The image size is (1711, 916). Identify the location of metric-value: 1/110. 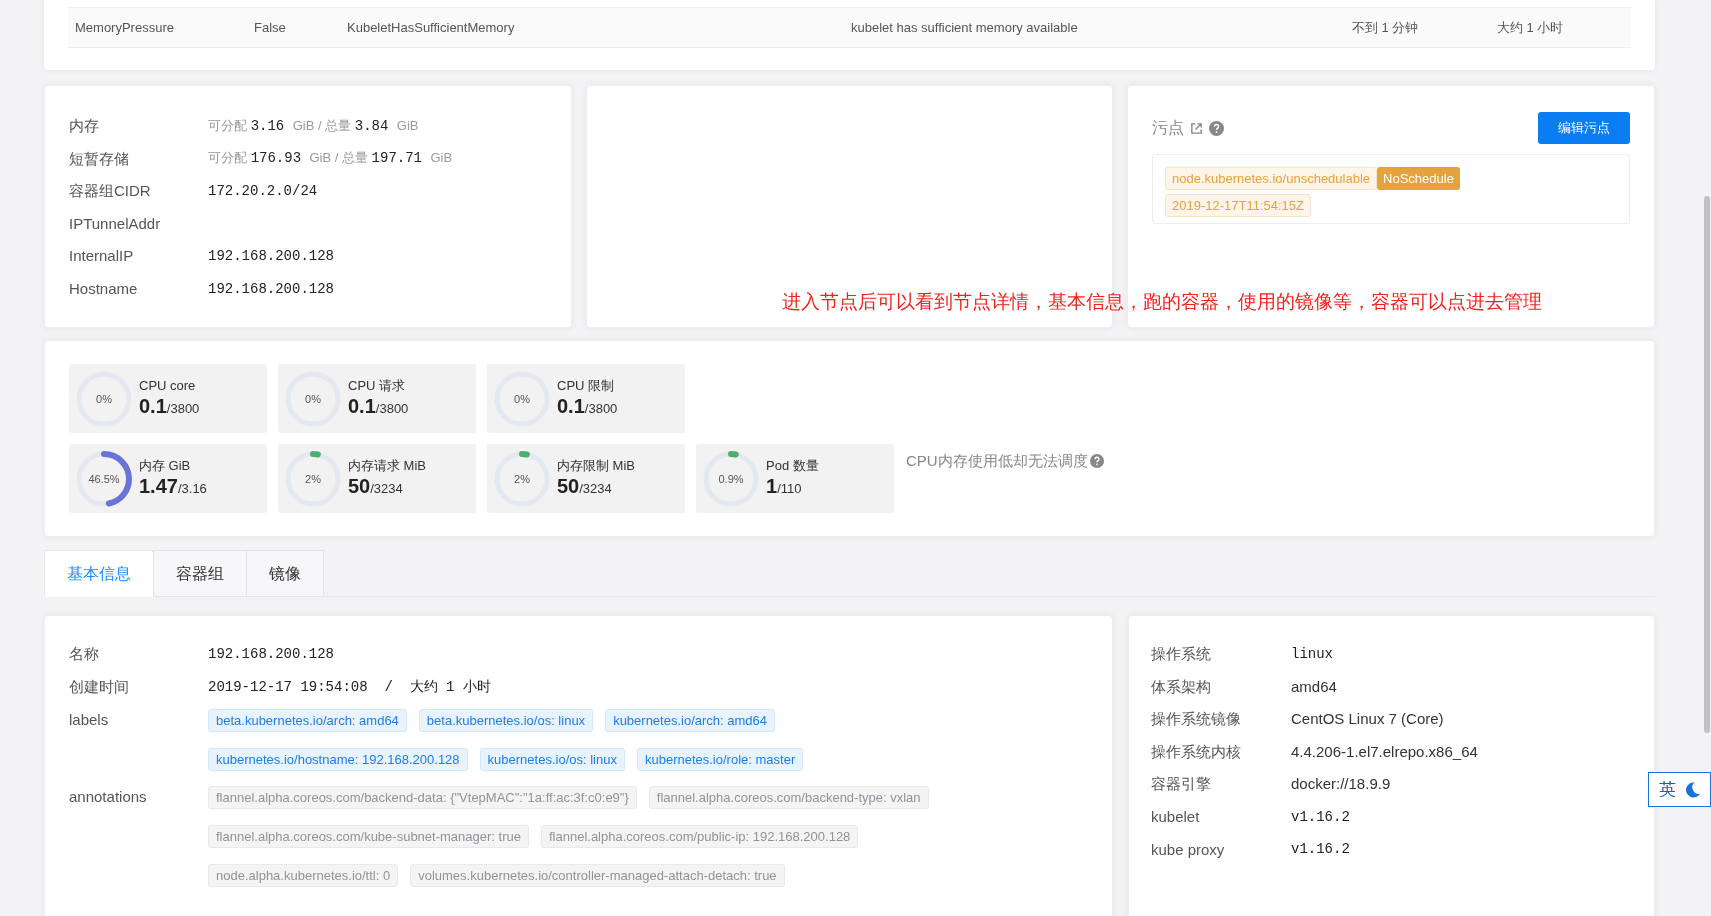
(784, 487).